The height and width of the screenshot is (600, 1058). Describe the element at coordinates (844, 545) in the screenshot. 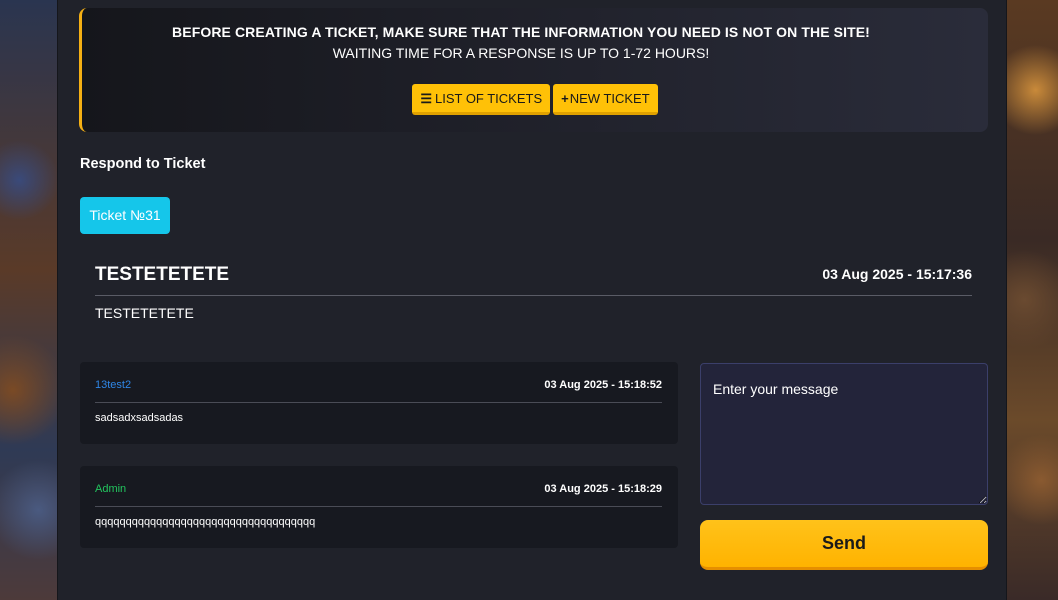

I see `send-button: Send` at that location.